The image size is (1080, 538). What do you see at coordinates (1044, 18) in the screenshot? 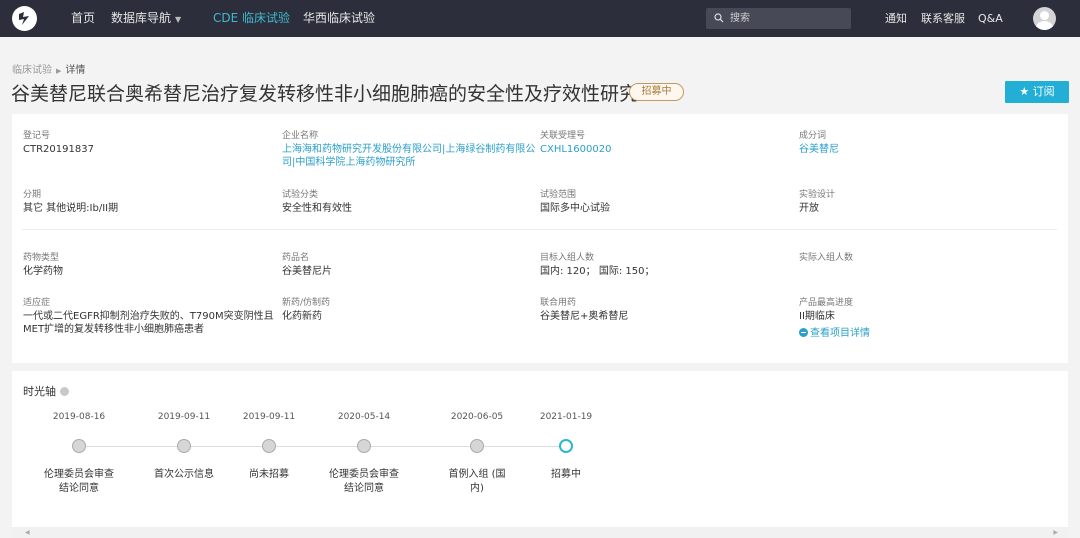
I see `avatar` at bounding box center [1044, 18].